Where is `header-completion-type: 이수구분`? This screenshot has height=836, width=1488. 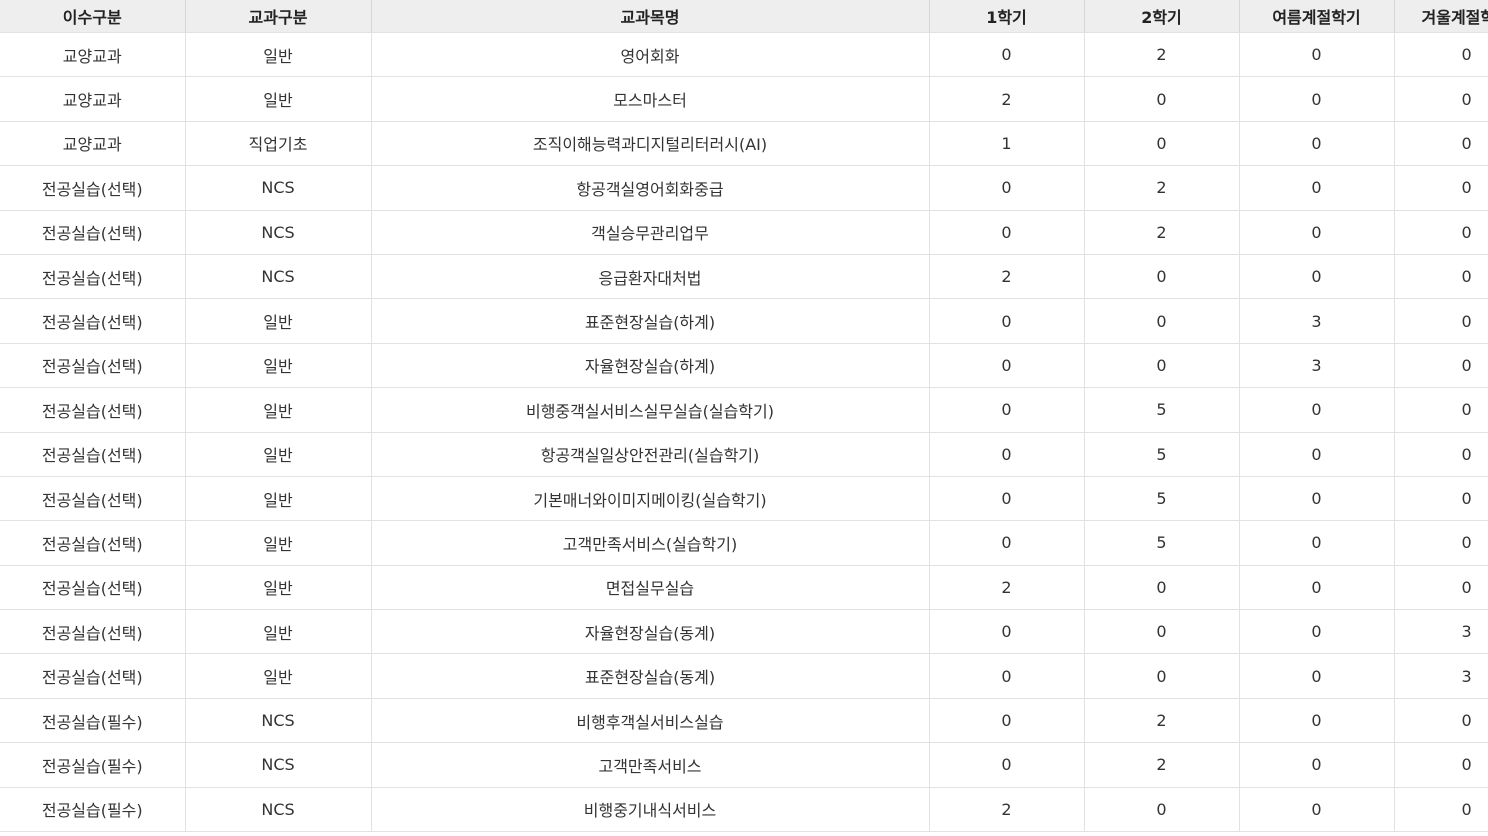 header-completion-type: 이수구분 is located at coordinates (93, 16).